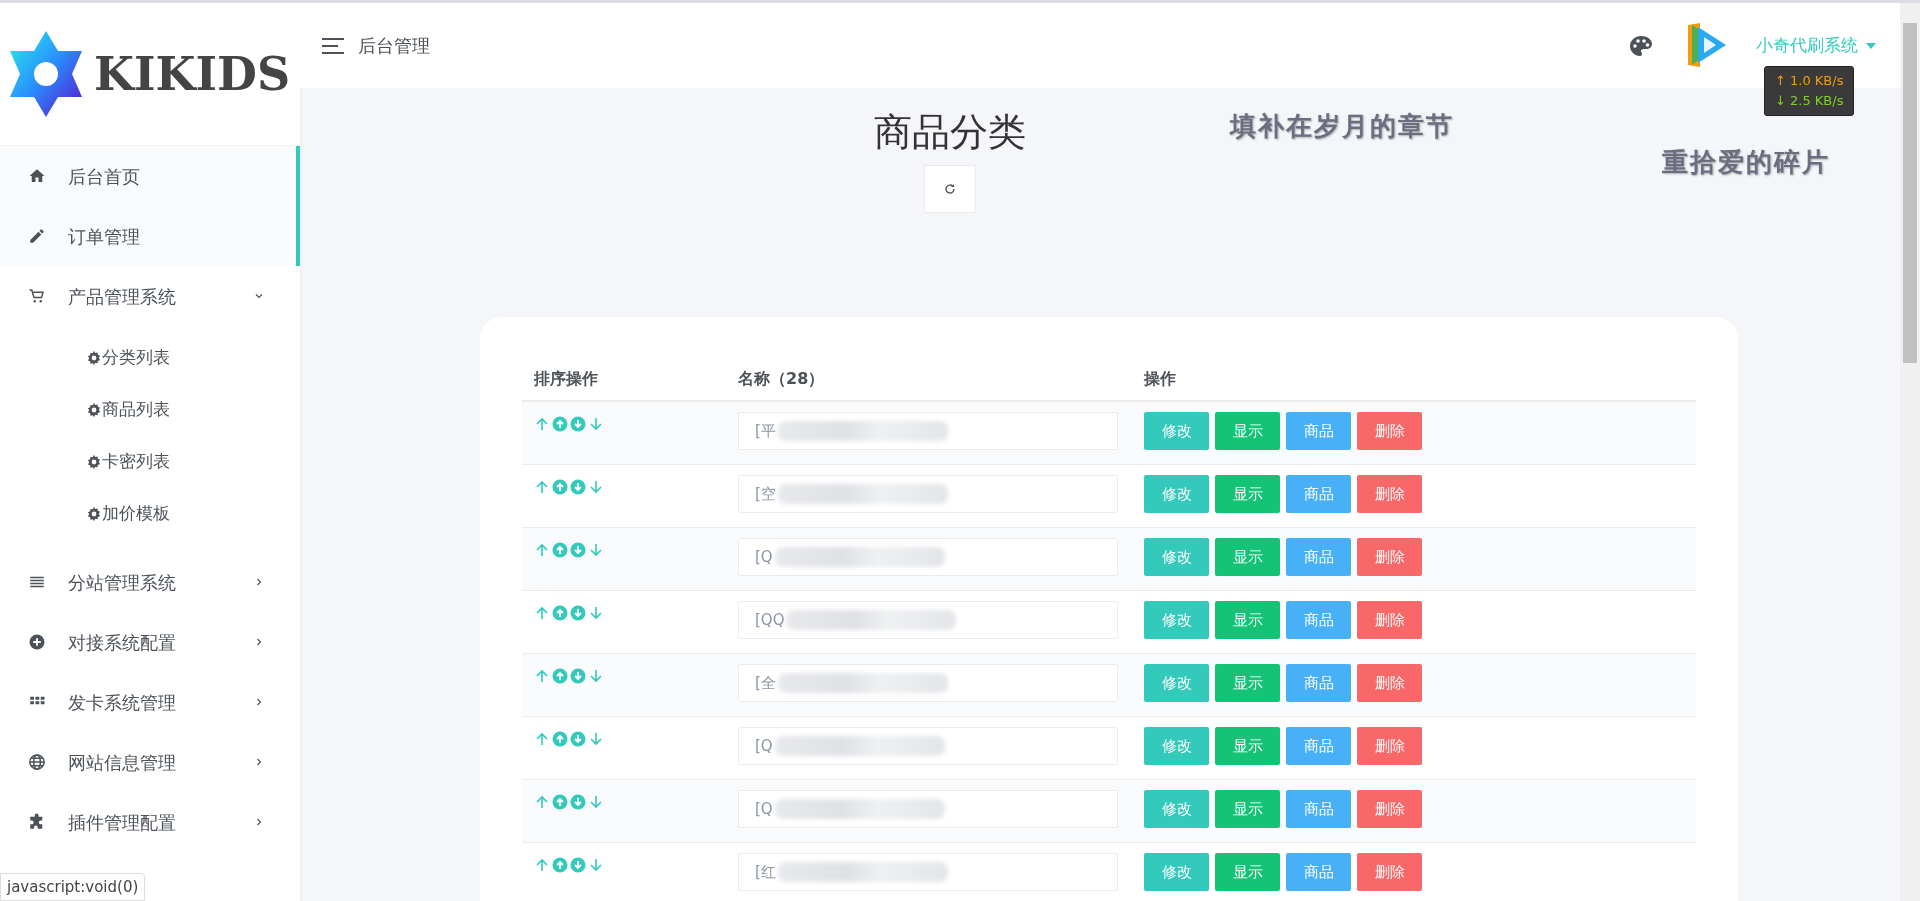 The width and height of the screenshot is (1920, 901). What do you see at coordinates (150, 642) in the screenshot?
I see `sidebar-item: 对接系统配置` at bounding box center [150, 642].